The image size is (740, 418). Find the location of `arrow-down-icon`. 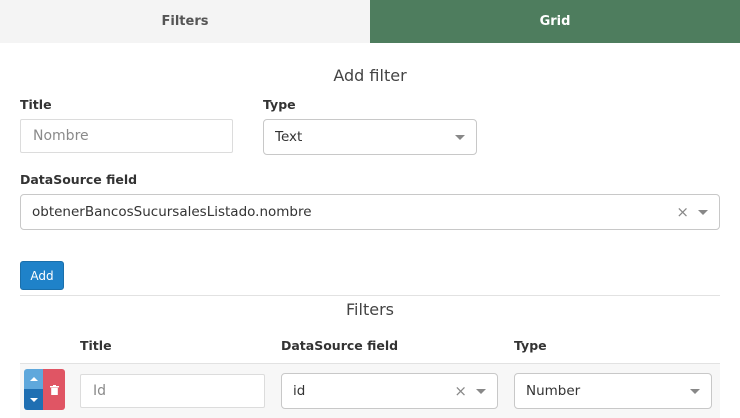

arrow-down-icon is located at coordinates (33, 399).